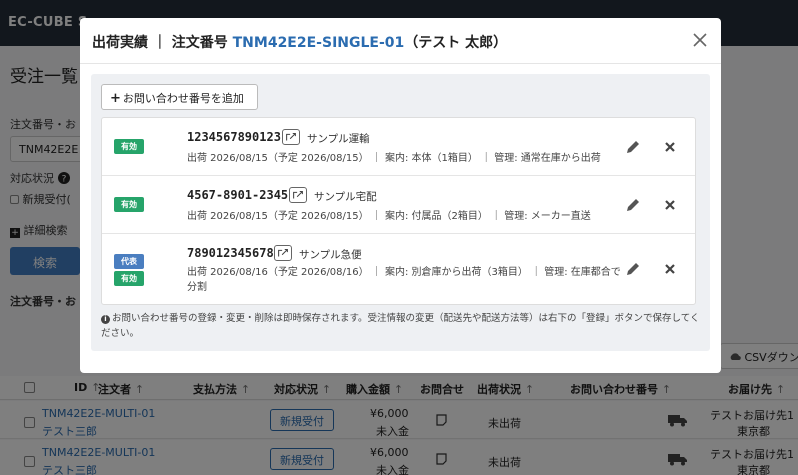  What do you see at coordinates (338, 139) in the screenshot?
I see `carrier-name: サンプル運輸` at bounding box center [338, 139].